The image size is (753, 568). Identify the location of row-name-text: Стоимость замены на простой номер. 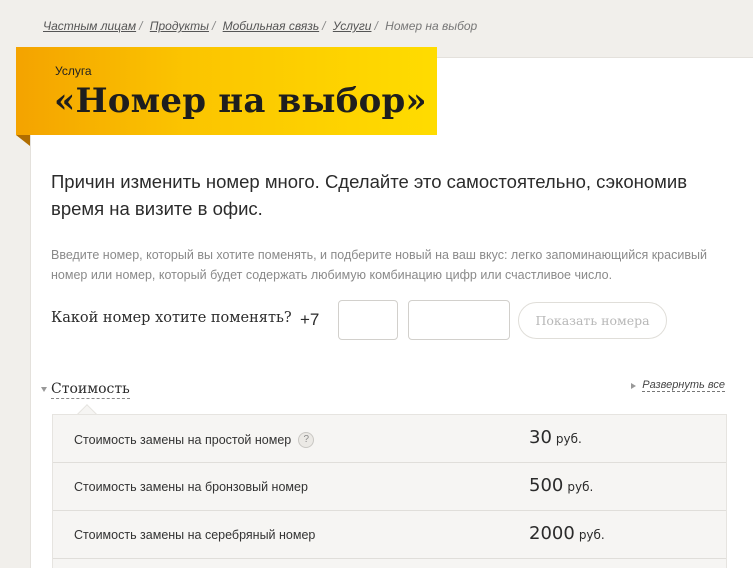
(183, 440).